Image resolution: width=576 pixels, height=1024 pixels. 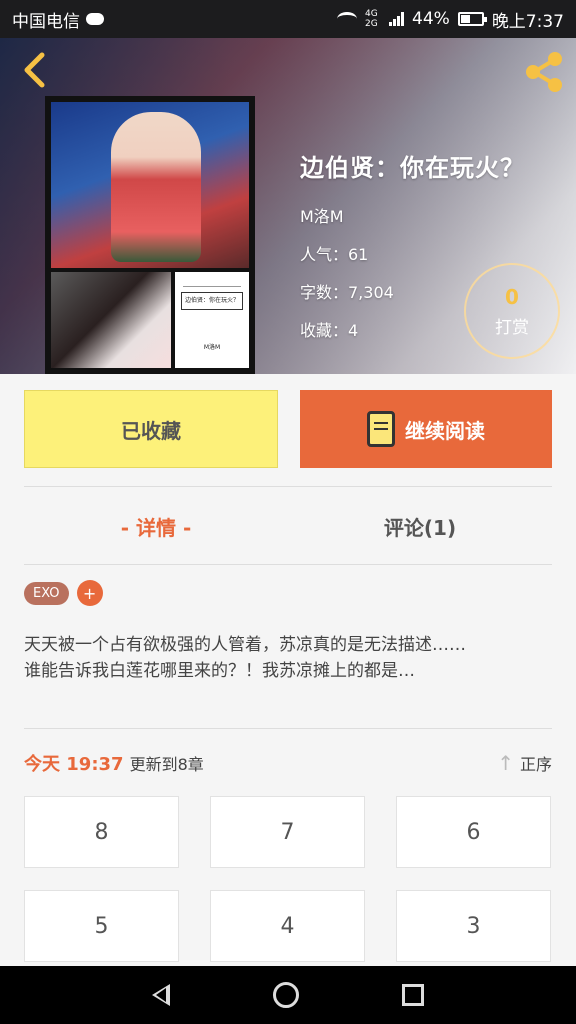 What do you see at coordinates (431, 19) in the screenshot?
I see `battery-percent: 44%` at bounding box center [431, 19].